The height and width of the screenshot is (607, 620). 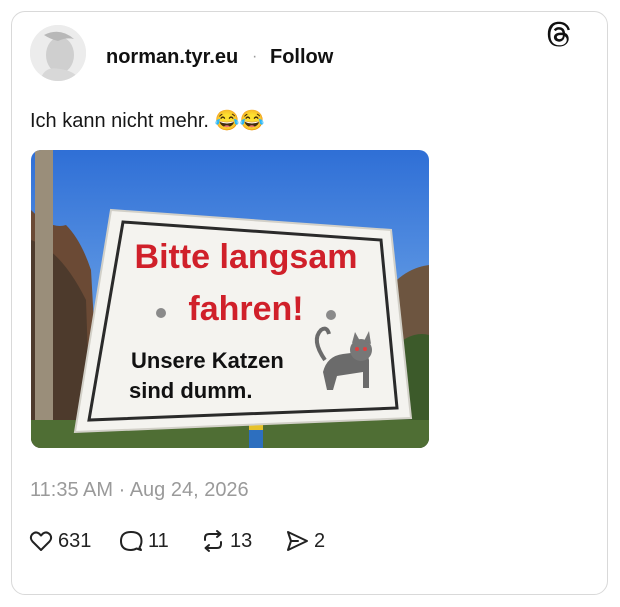 What do you see at coordinates (143, 541) in the screenshot?
I see `reply-button: 11` at bounding box center [143, 541].